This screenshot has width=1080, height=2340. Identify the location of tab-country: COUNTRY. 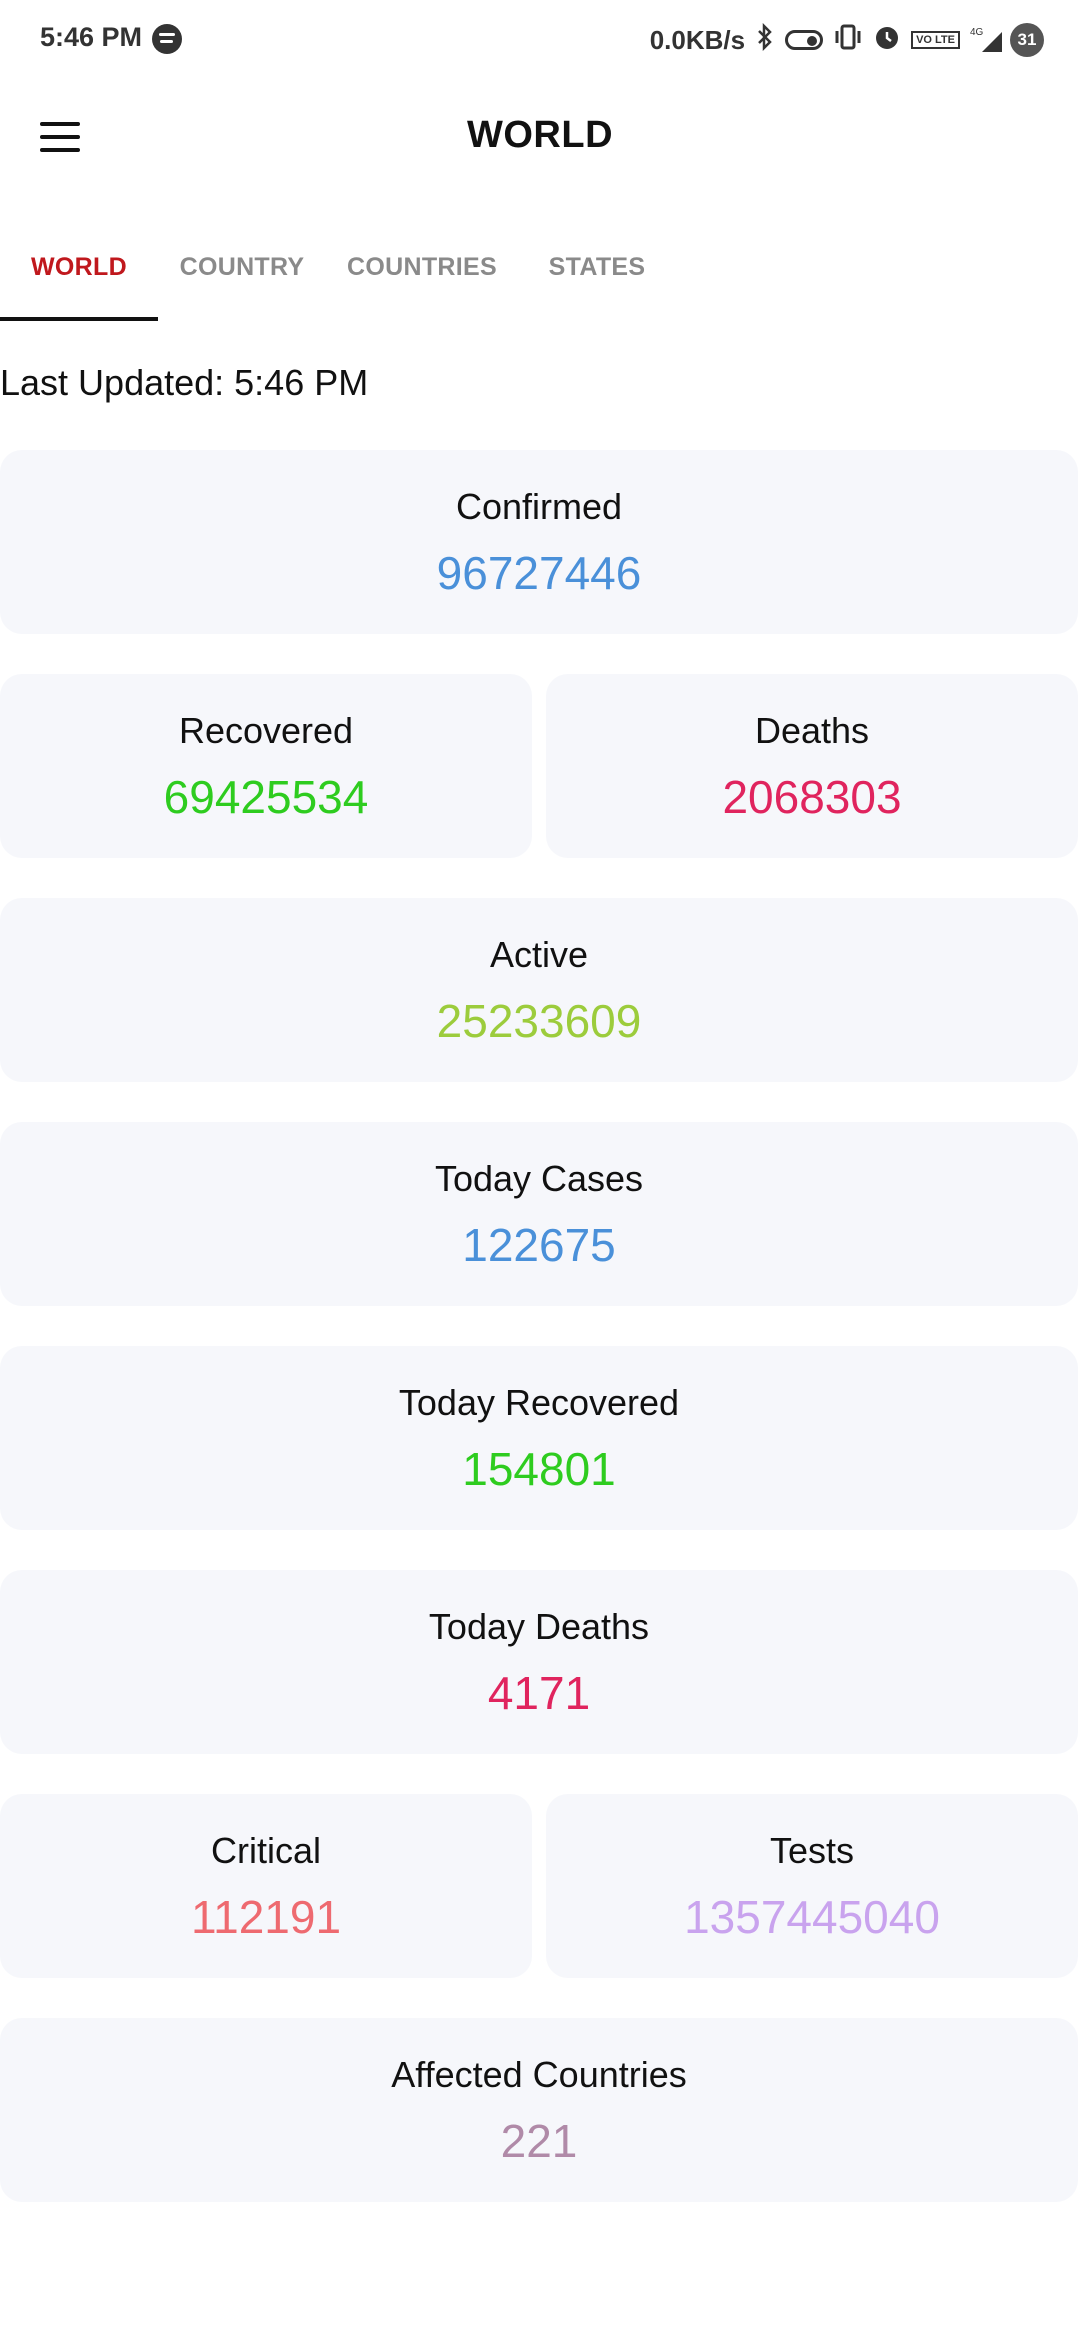
(242, 267).